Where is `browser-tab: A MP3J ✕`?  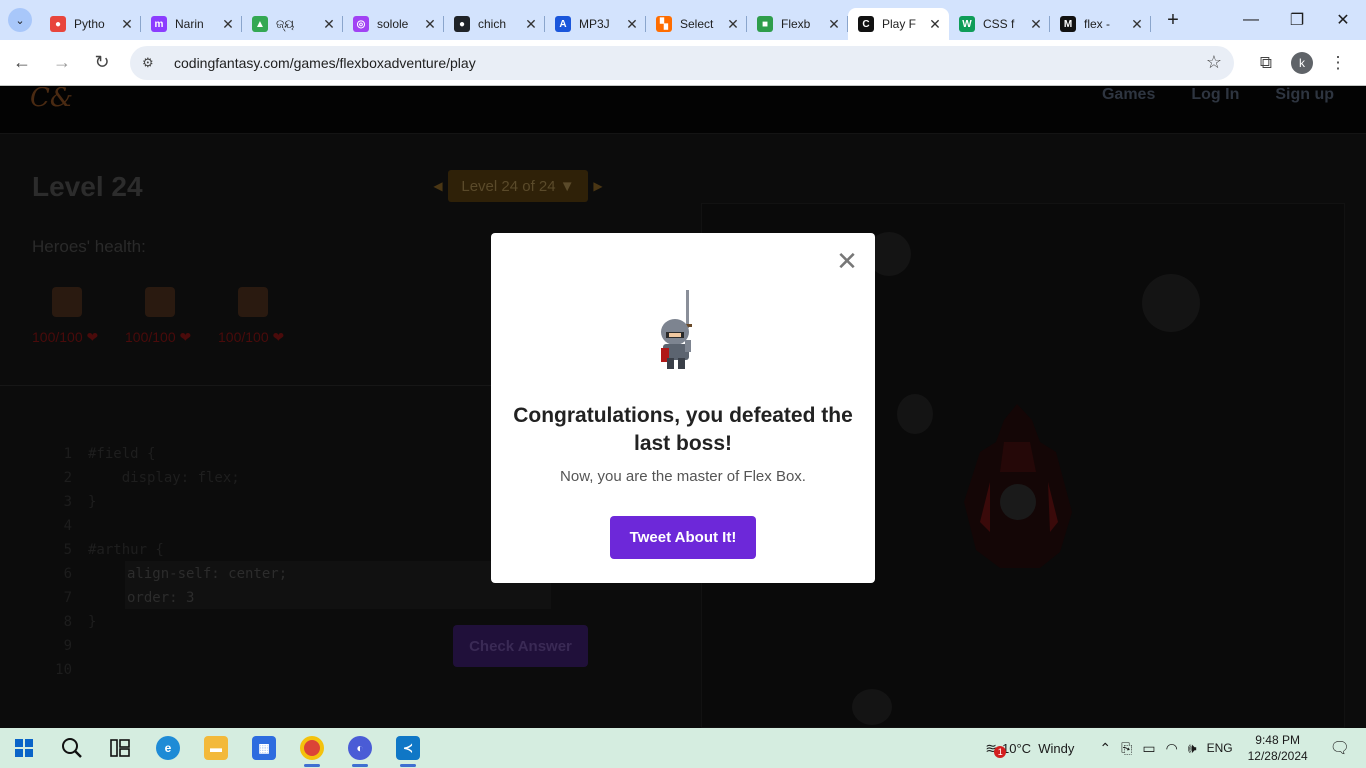
browser-tab: A MP3J ✕ is located at coordinates (595, 24).